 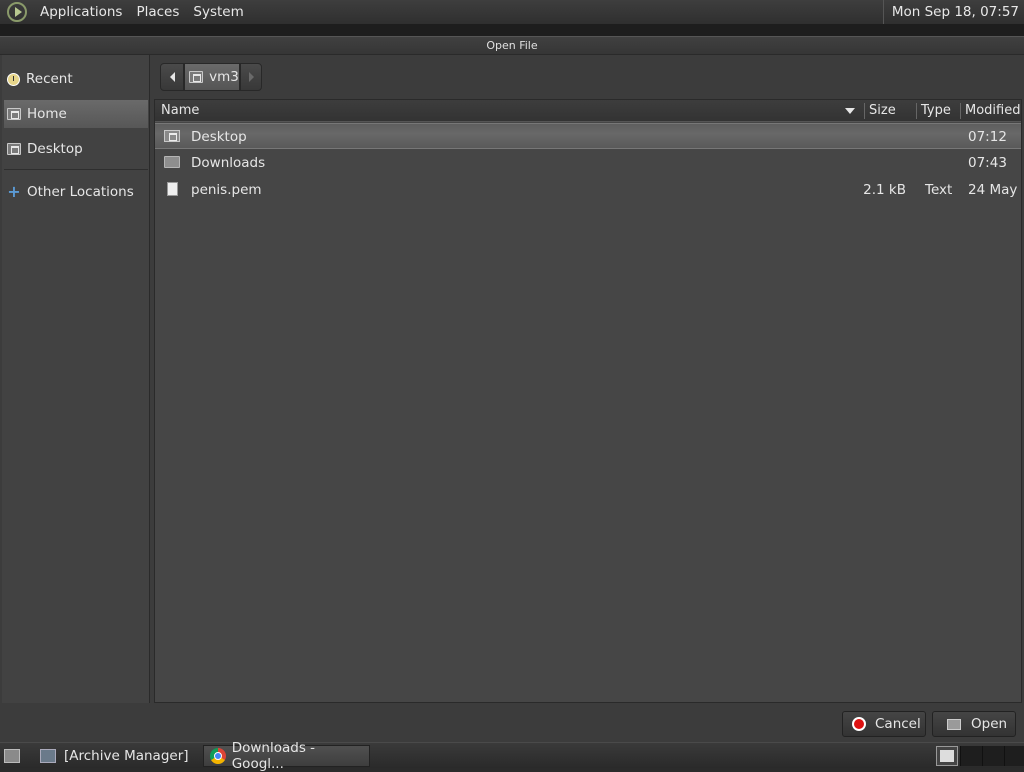 I want to click on file-icon, so click(x=172, y=189).